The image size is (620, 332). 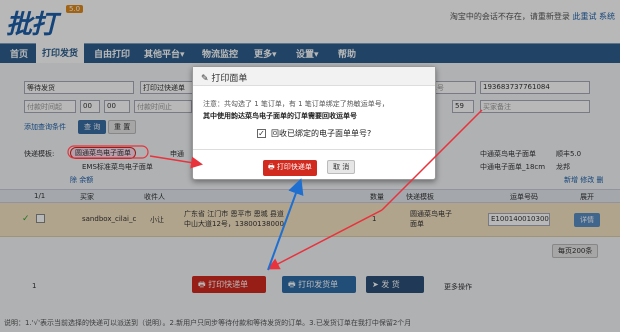 I want to click on arrow-print-to-dialog, so click(x=285, y=224).